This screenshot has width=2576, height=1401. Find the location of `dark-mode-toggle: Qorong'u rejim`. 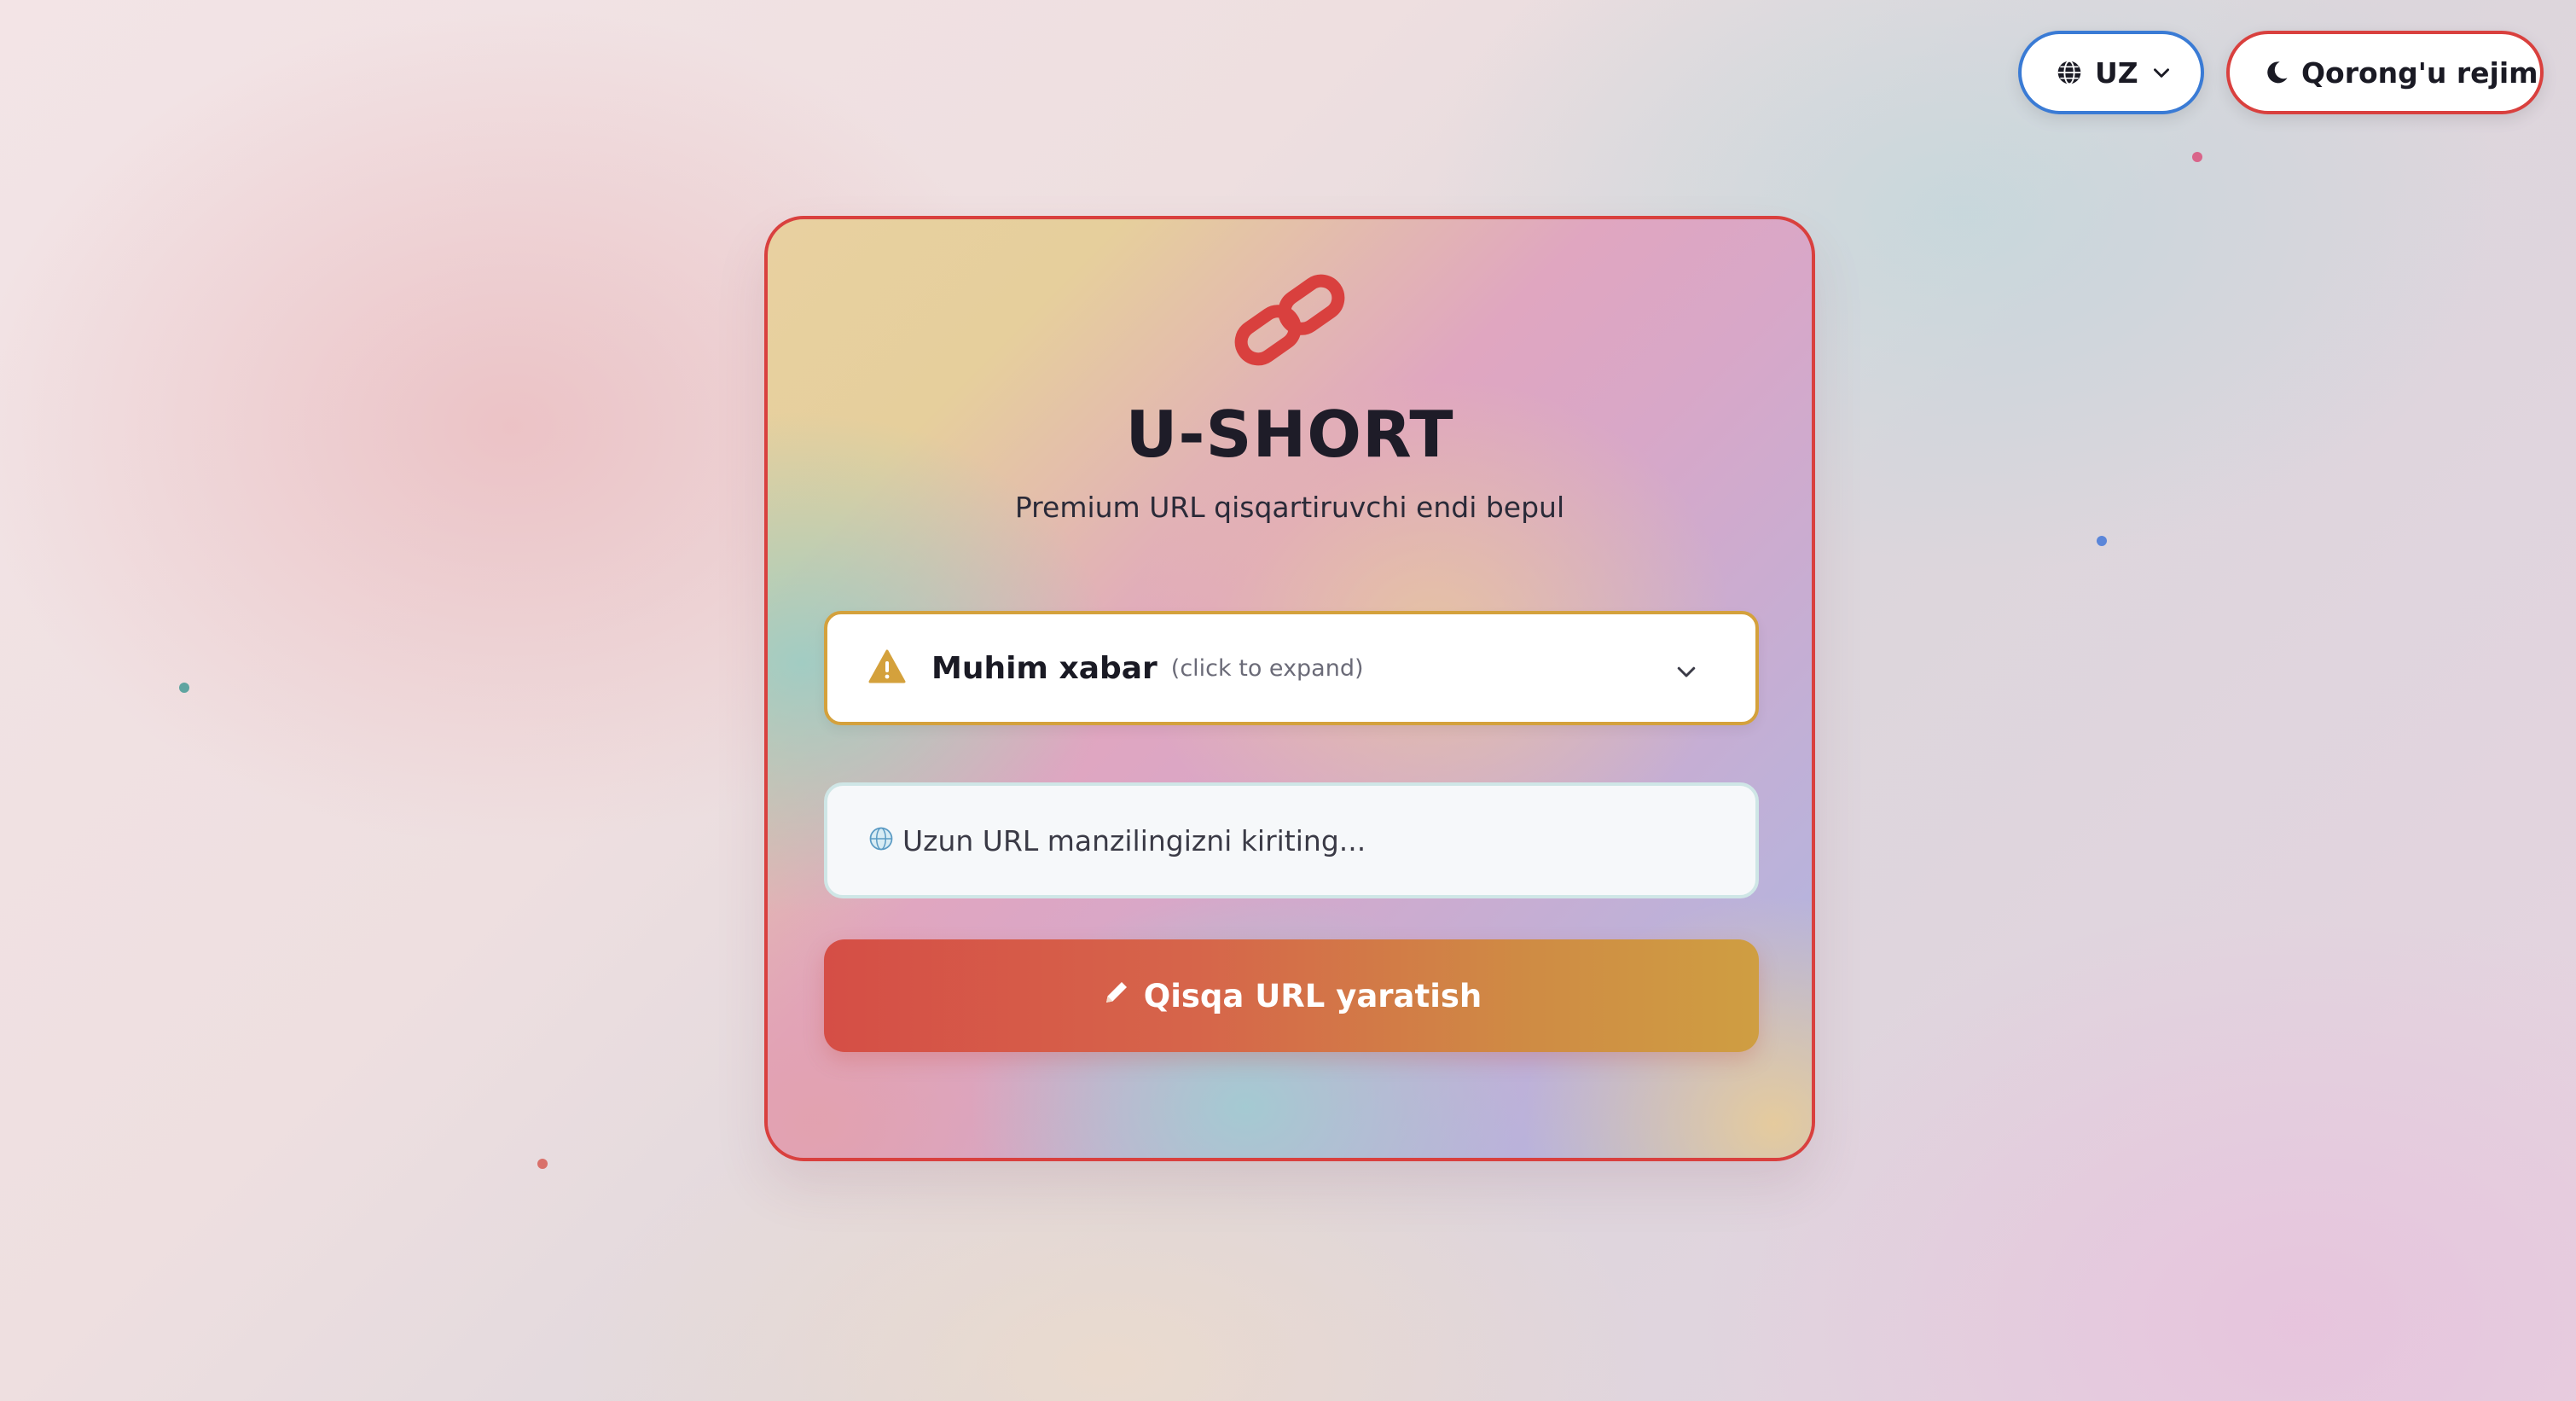

dark-mode-toggle: Qorong'u rejim is located at coordinates (2385, 72).